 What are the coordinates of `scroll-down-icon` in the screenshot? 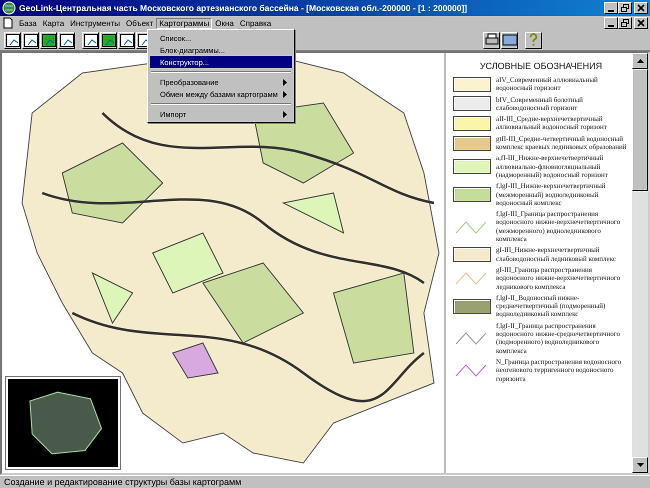 It's located at (640, 465).